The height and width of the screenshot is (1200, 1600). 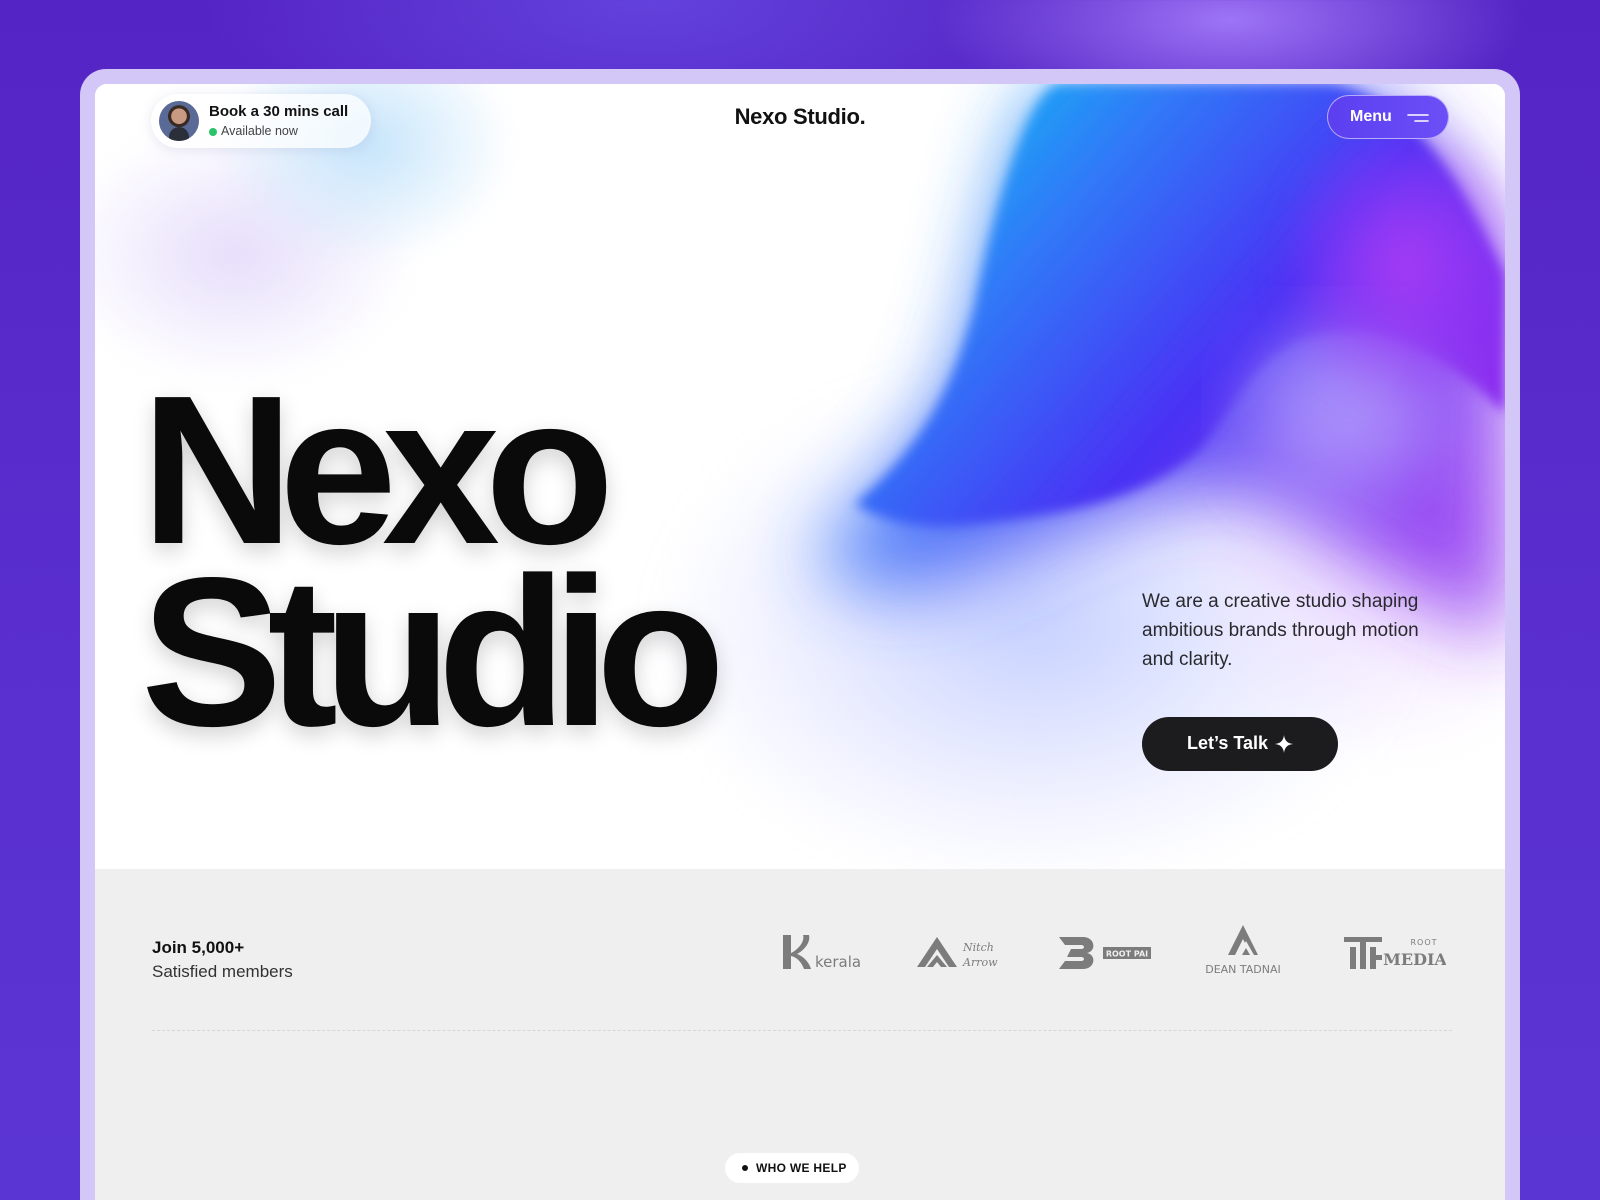 What do you see at coordinates (1423, 942) in the screenshot?
I see `svg-text: ROOT` at bounding box center [1423, 942].